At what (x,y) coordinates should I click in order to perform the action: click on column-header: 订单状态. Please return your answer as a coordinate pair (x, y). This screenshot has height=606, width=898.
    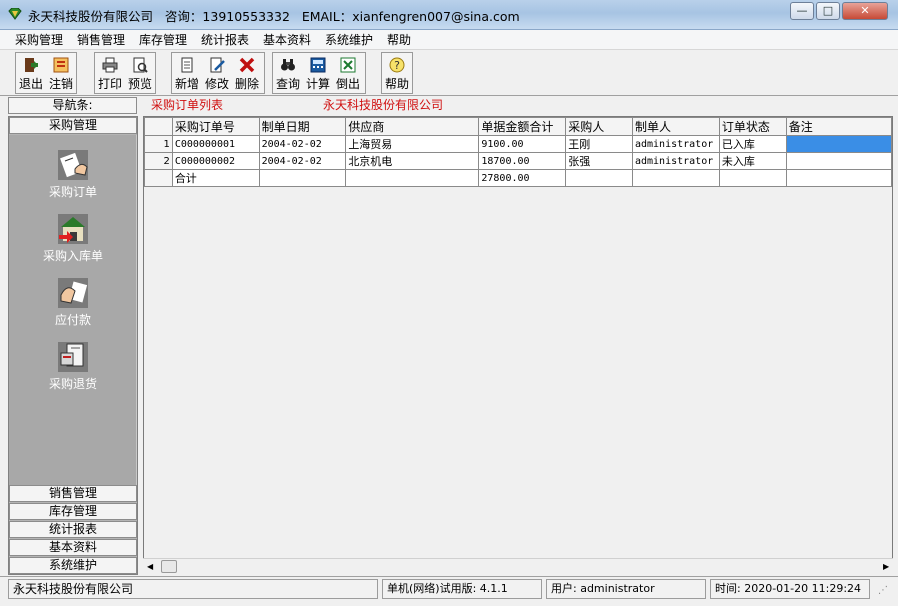
    Looking at the image, I should click on (752, 126).